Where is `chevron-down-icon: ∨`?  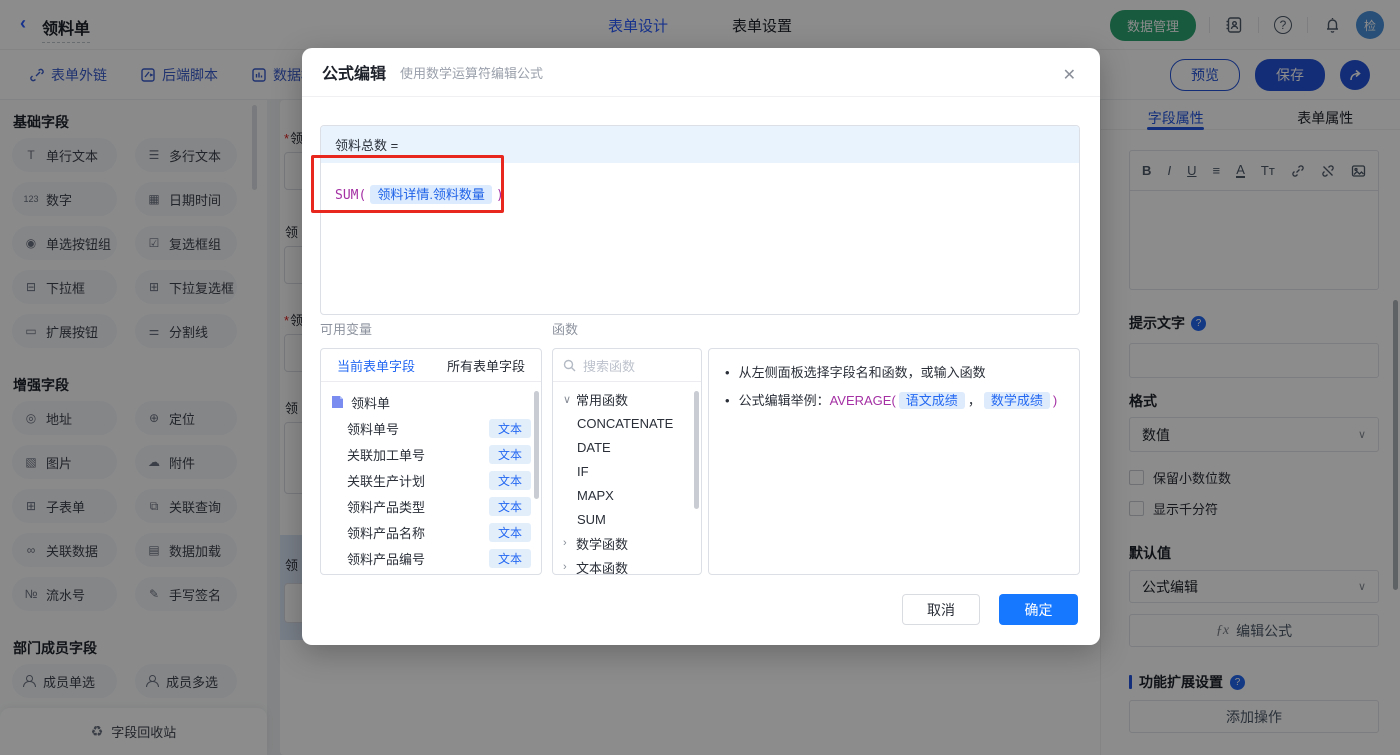 chevron-down-icon: ∨ is located at coordinates (567, 399).